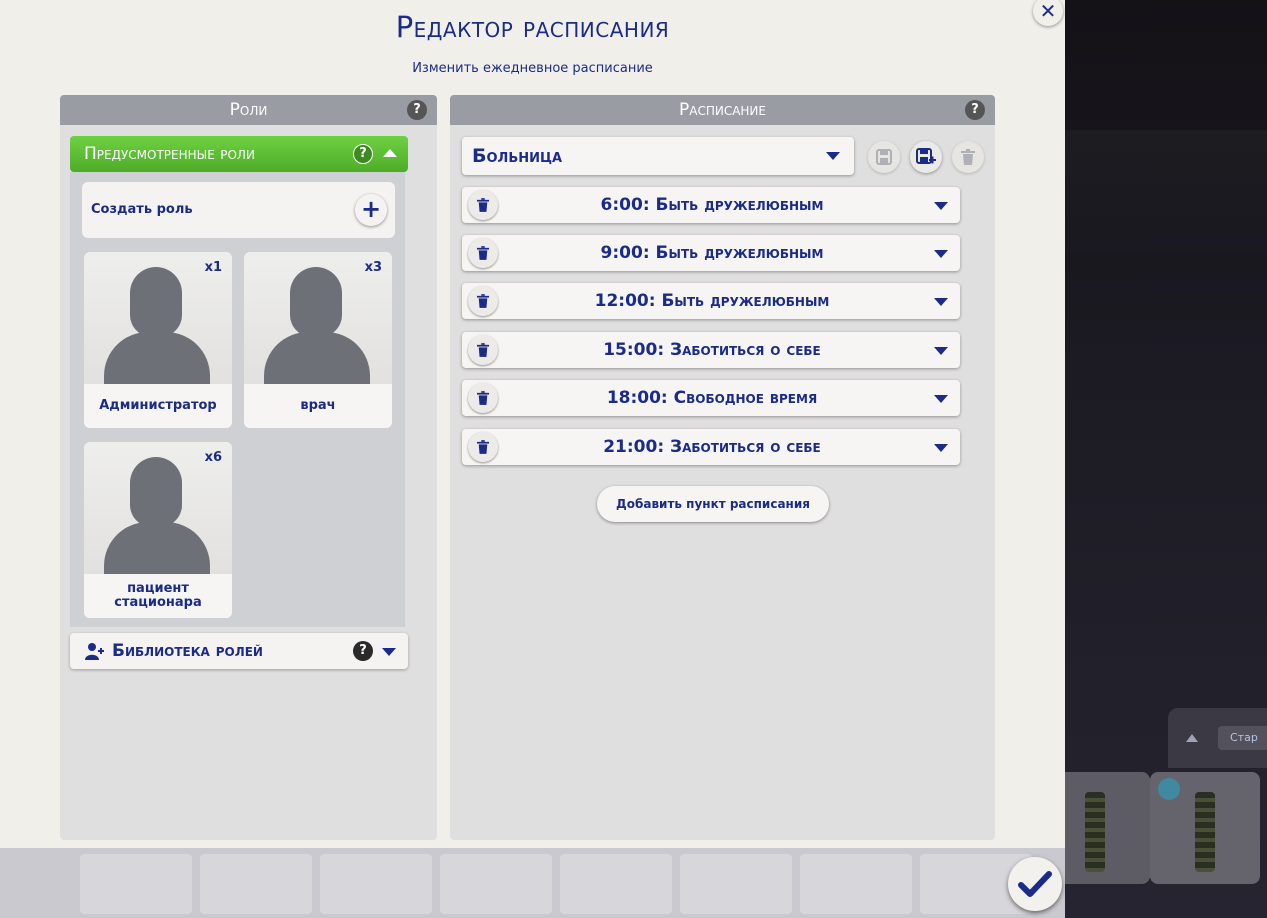  I want to click on role-name: Администратор, so click(158, 406).